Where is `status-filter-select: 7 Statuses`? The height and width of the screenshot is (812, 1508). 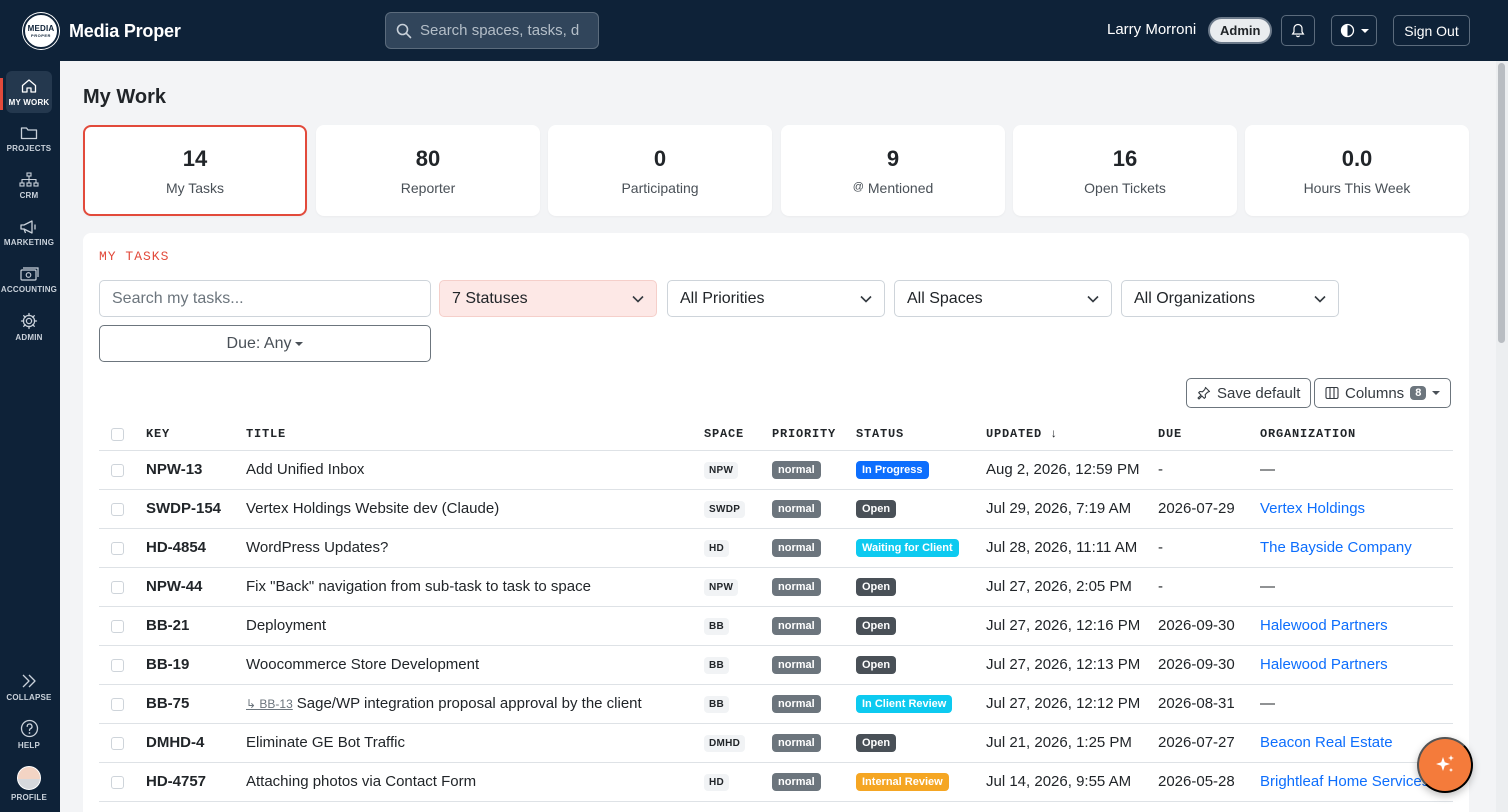
status-filter-select: 7 Statuses is located at coordinates (548, 298).